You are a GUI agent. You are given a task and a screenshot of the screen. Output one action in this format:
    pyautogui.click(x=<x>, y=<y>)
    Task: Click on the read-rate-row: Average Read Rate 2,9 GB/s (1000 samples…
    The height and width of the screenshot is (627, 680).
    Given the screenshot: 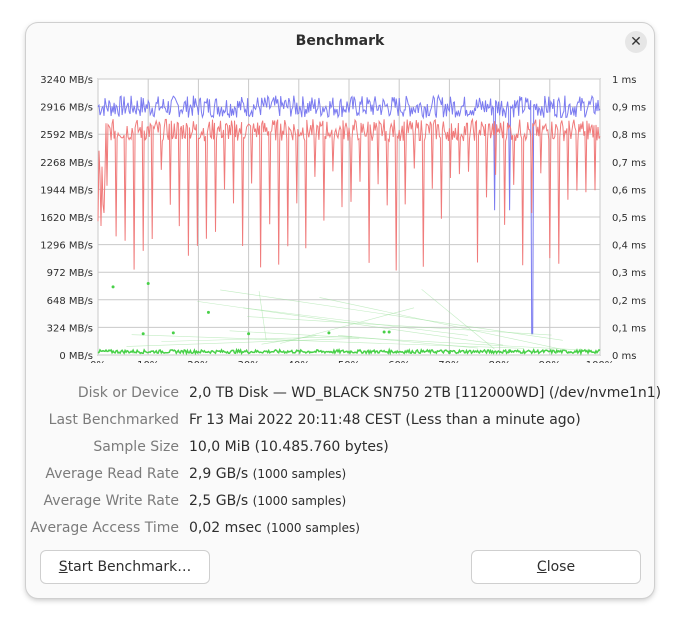 What is the action you would take?
    pyautogui.click(x=340, y=476)
    